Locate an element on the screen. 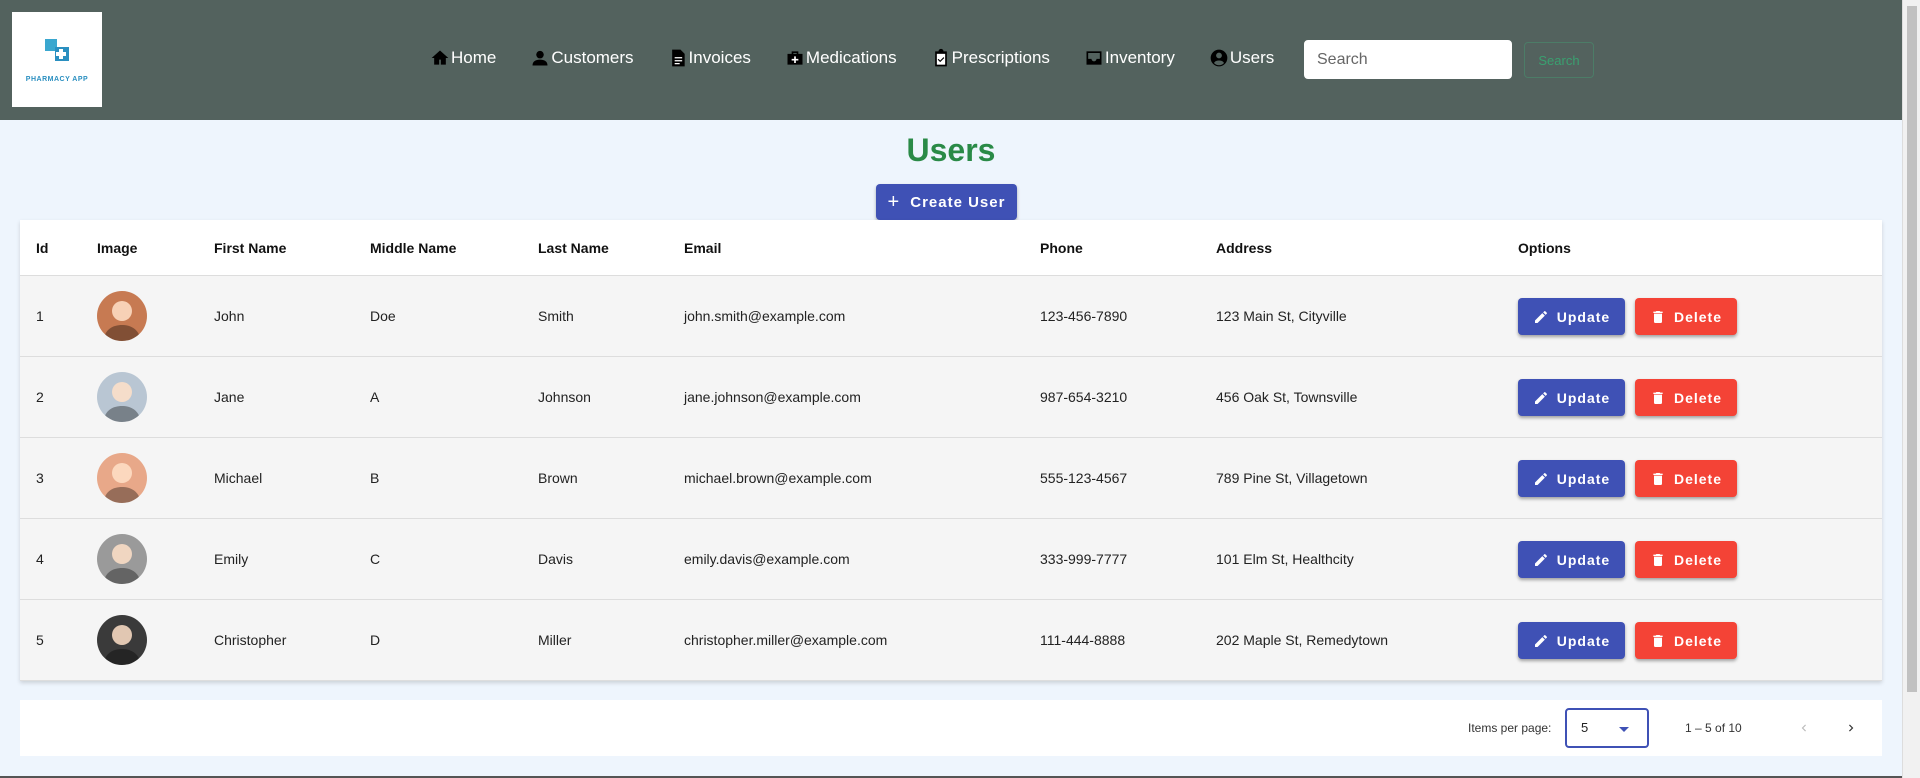  nav-label-prescriptions: Prescriptions is located at coordinates (1000, 57).